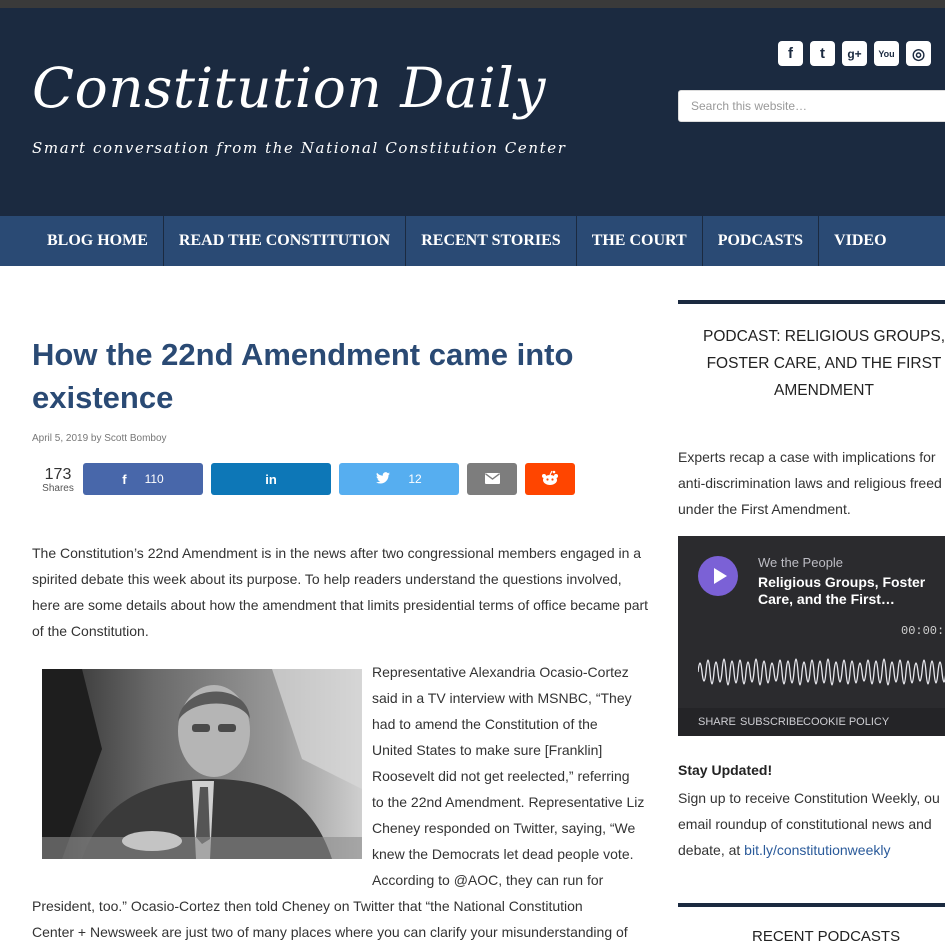  What do you see at coordinates (640, 241) in the screenshot?
I see `nav-item-the-court: THE COURT` at bounding box center [640, 241].